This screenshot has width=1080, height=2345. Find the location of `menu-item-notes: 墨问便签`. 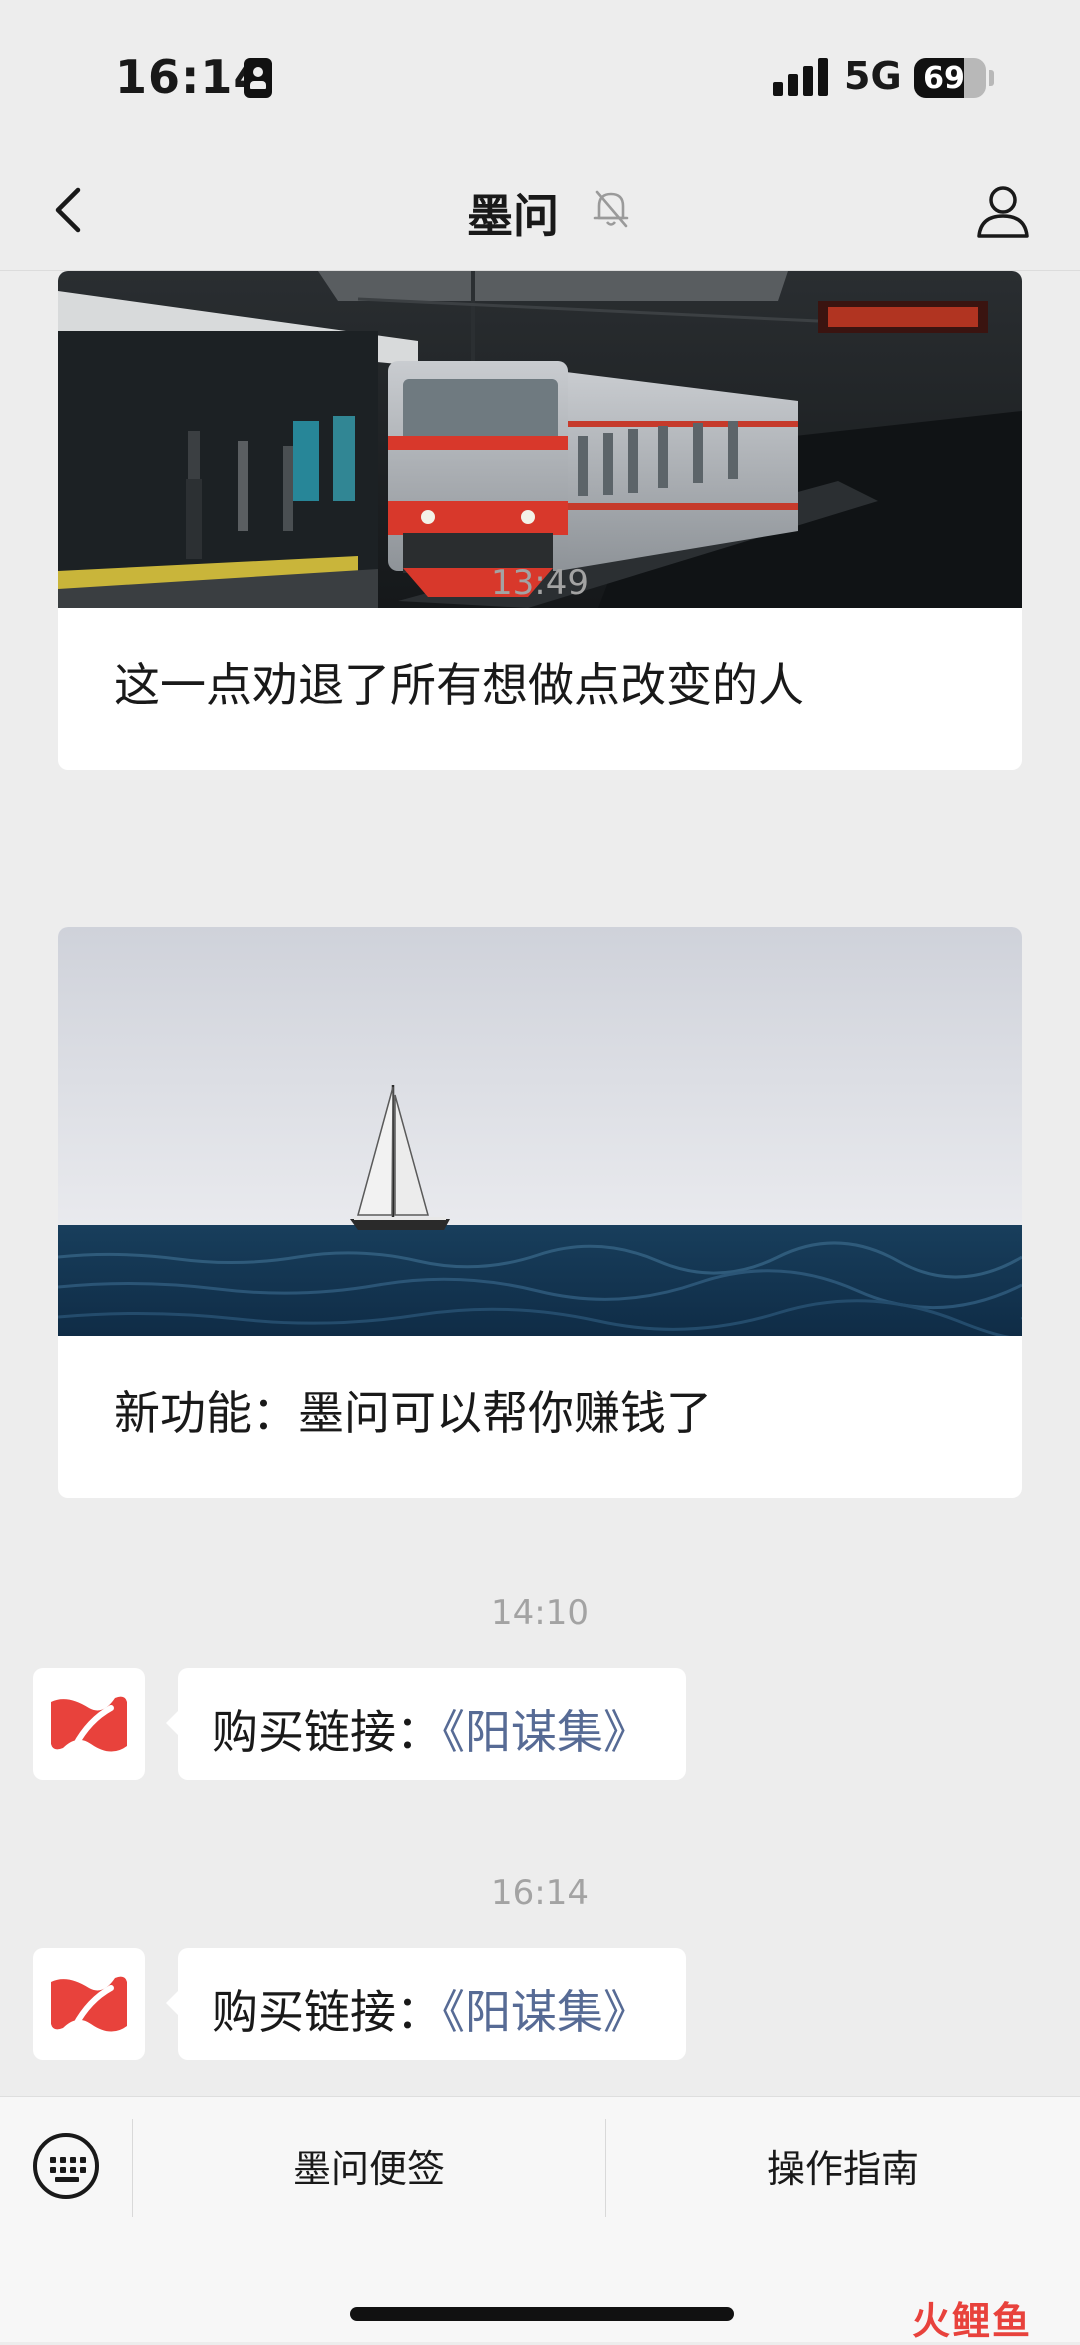

menu-item-notes: 墨问便签 is located at coordinates (369, 2169).